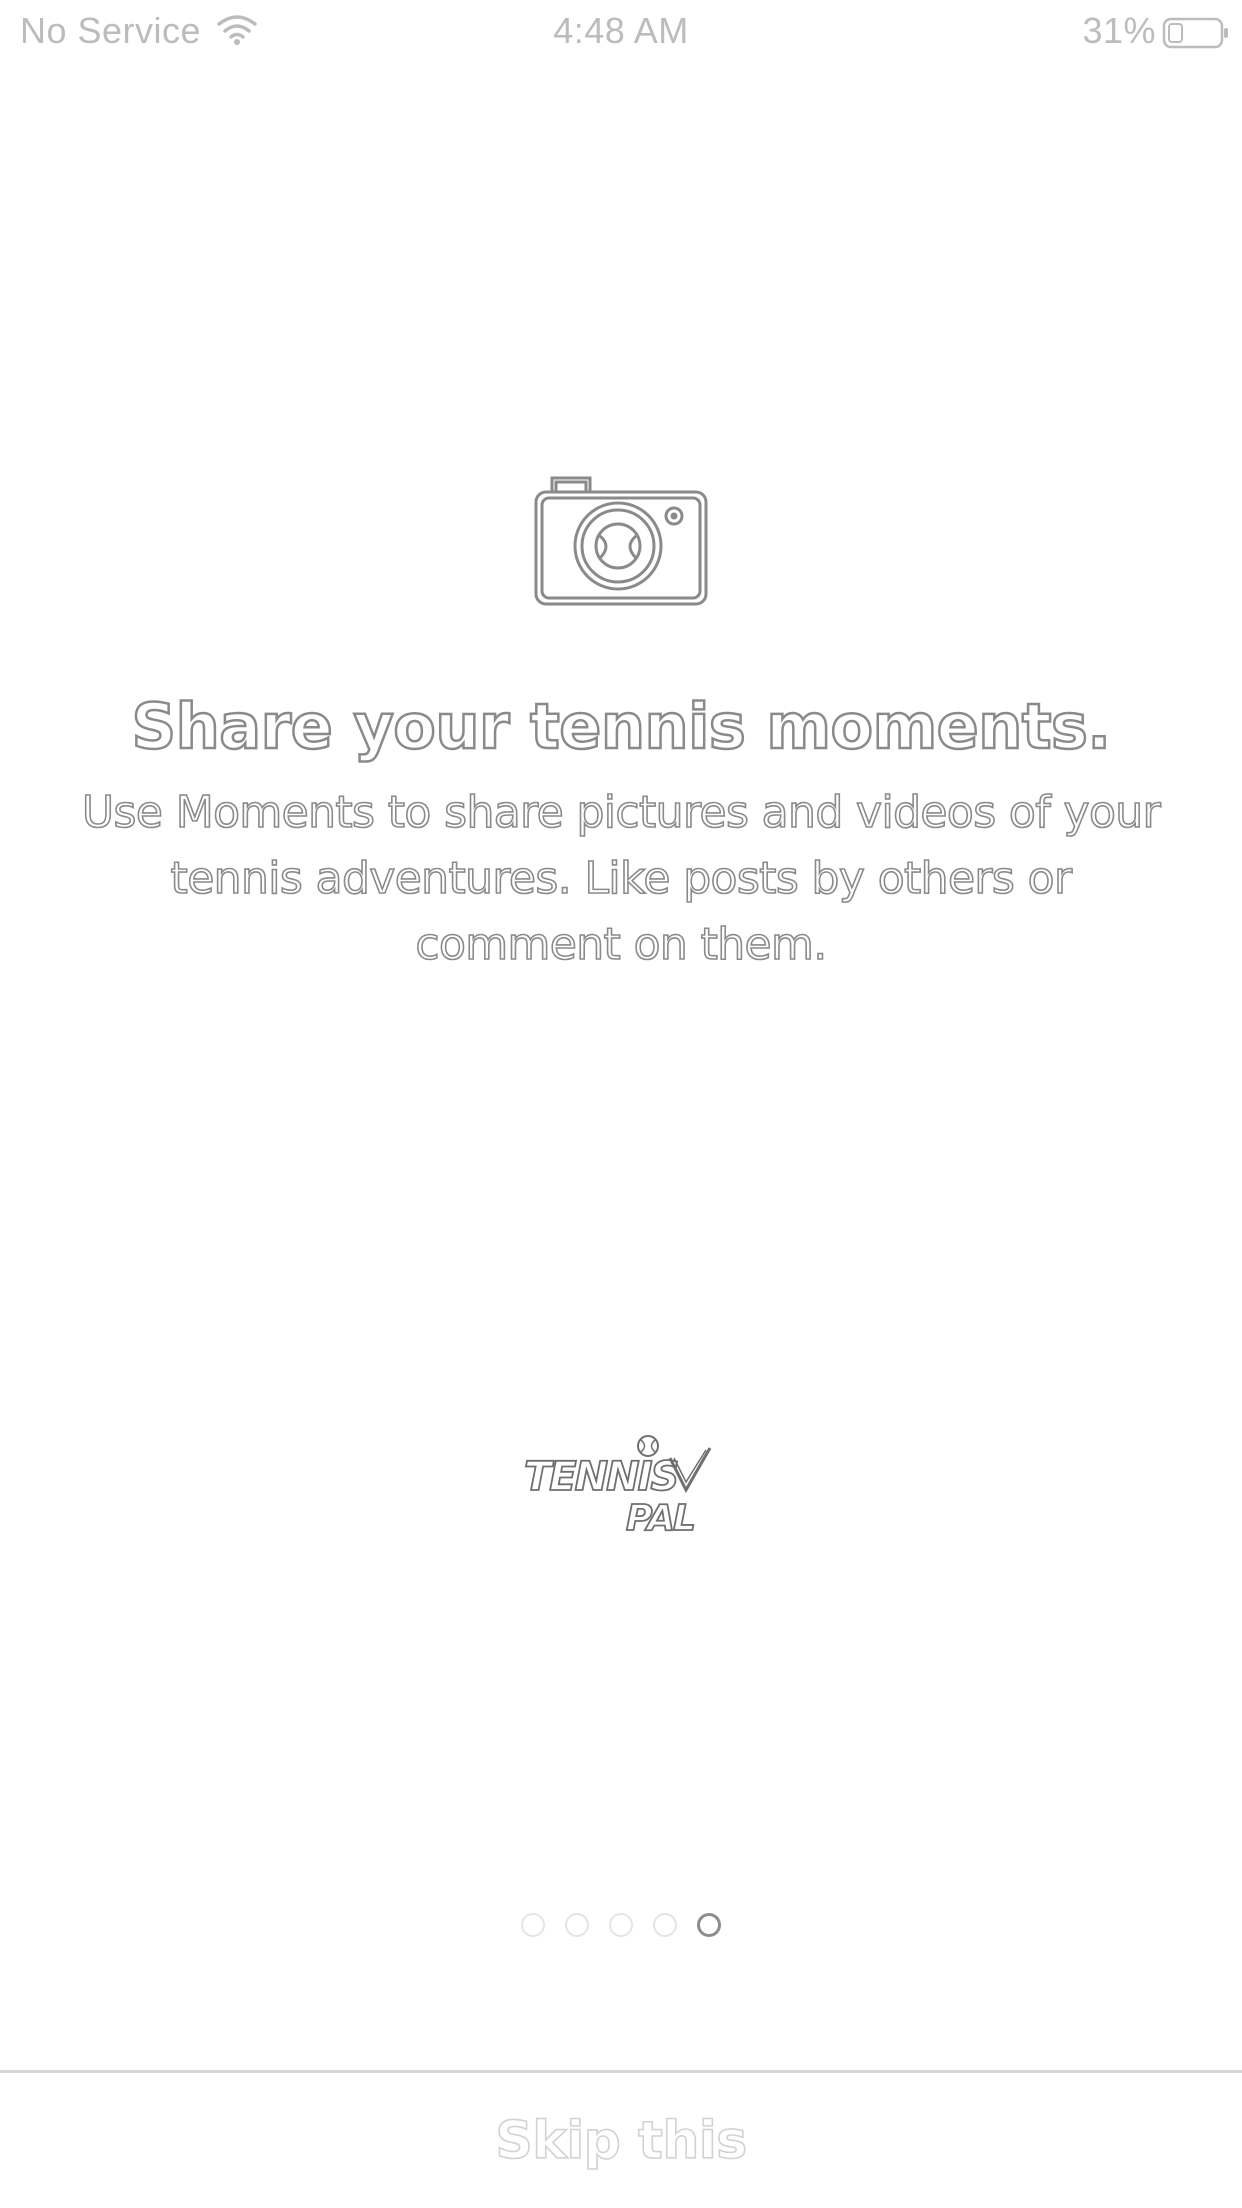  I want to click on slide-title: Share your tennis moments., so click(621, 727).